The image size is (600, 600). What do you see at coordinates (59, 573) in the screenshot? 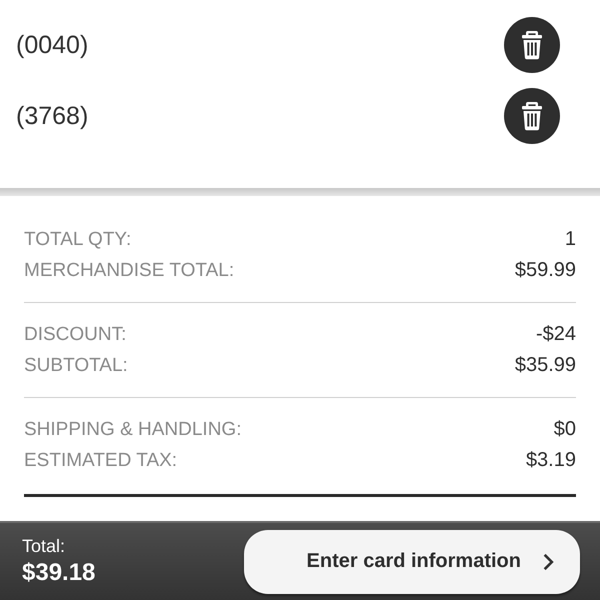
I see `total-value: $39.18` at bounding box center [59, 573].